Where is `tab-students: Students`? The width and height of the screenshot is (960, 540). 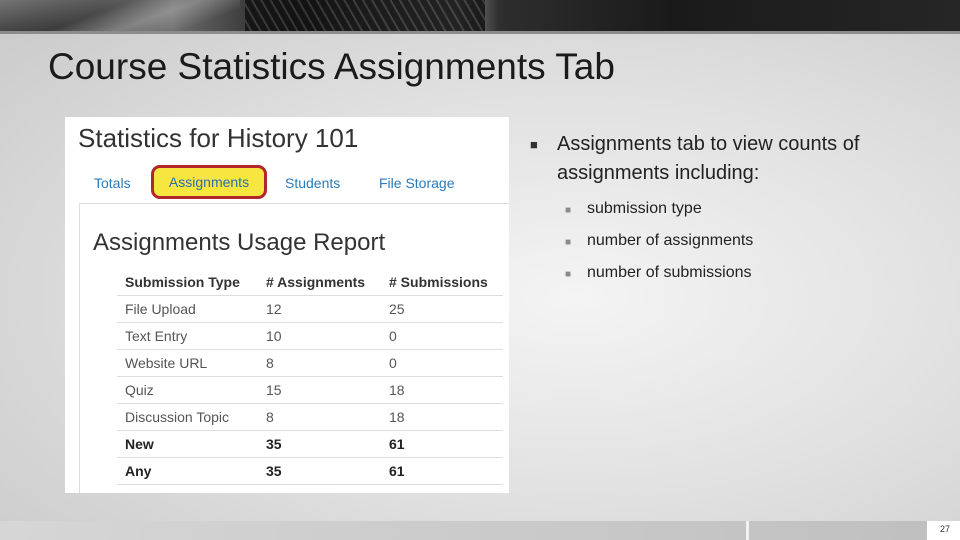
tab-students: Students is located at coordinates (312, 183).